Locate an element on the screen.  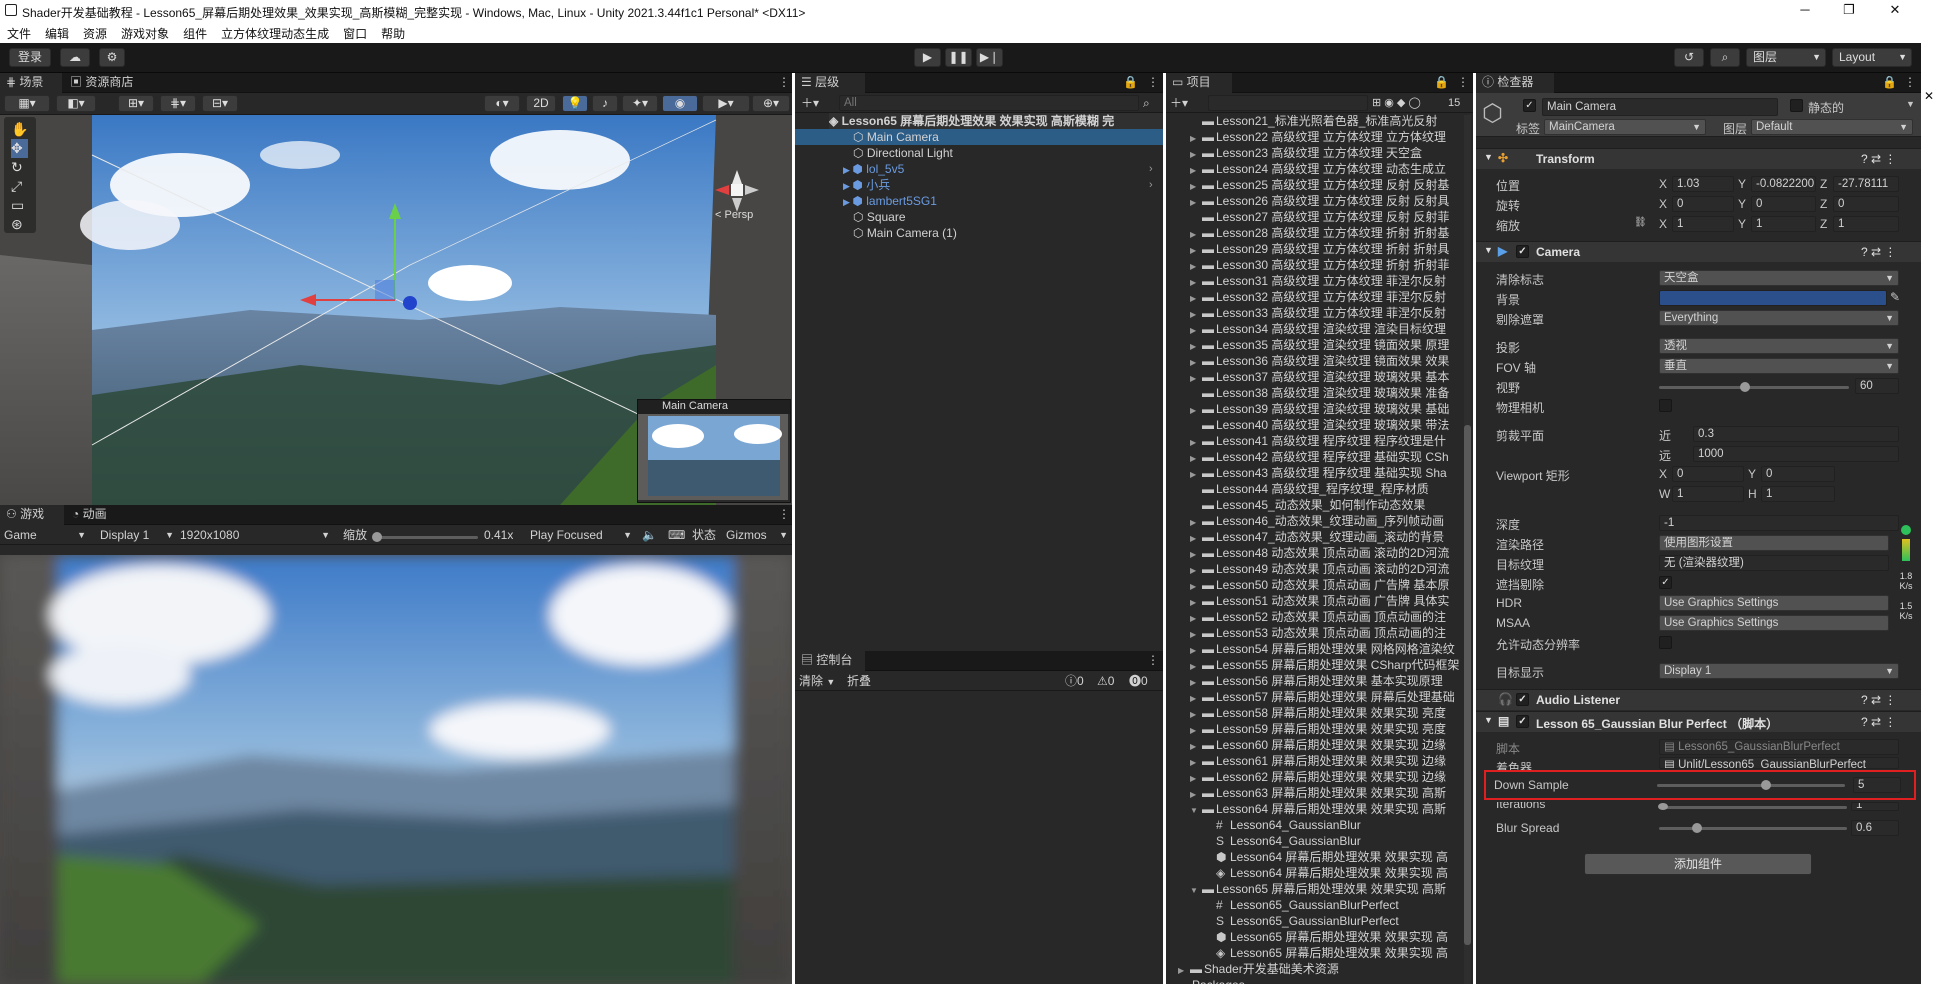
chevron-right-icon: › is located at coordinates (1151, 185).